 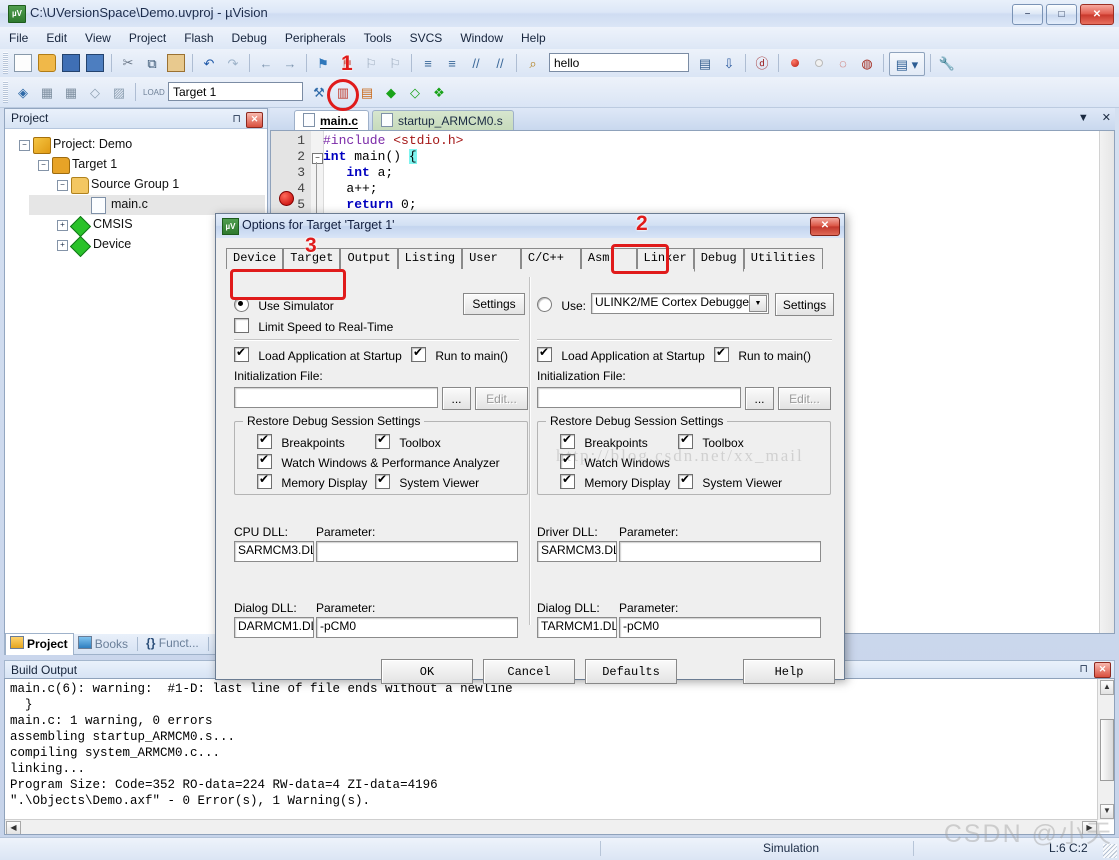 I want to click on cancel-button: Cancel, so click(x=529, y=671).